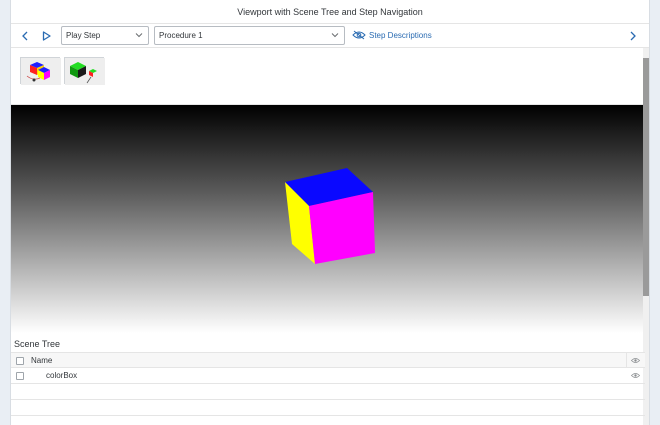 The image size is (660, 425). Describe the element at coordinates (635, 375) in the screenshot. I see `visibility-eye-icon` at that location.